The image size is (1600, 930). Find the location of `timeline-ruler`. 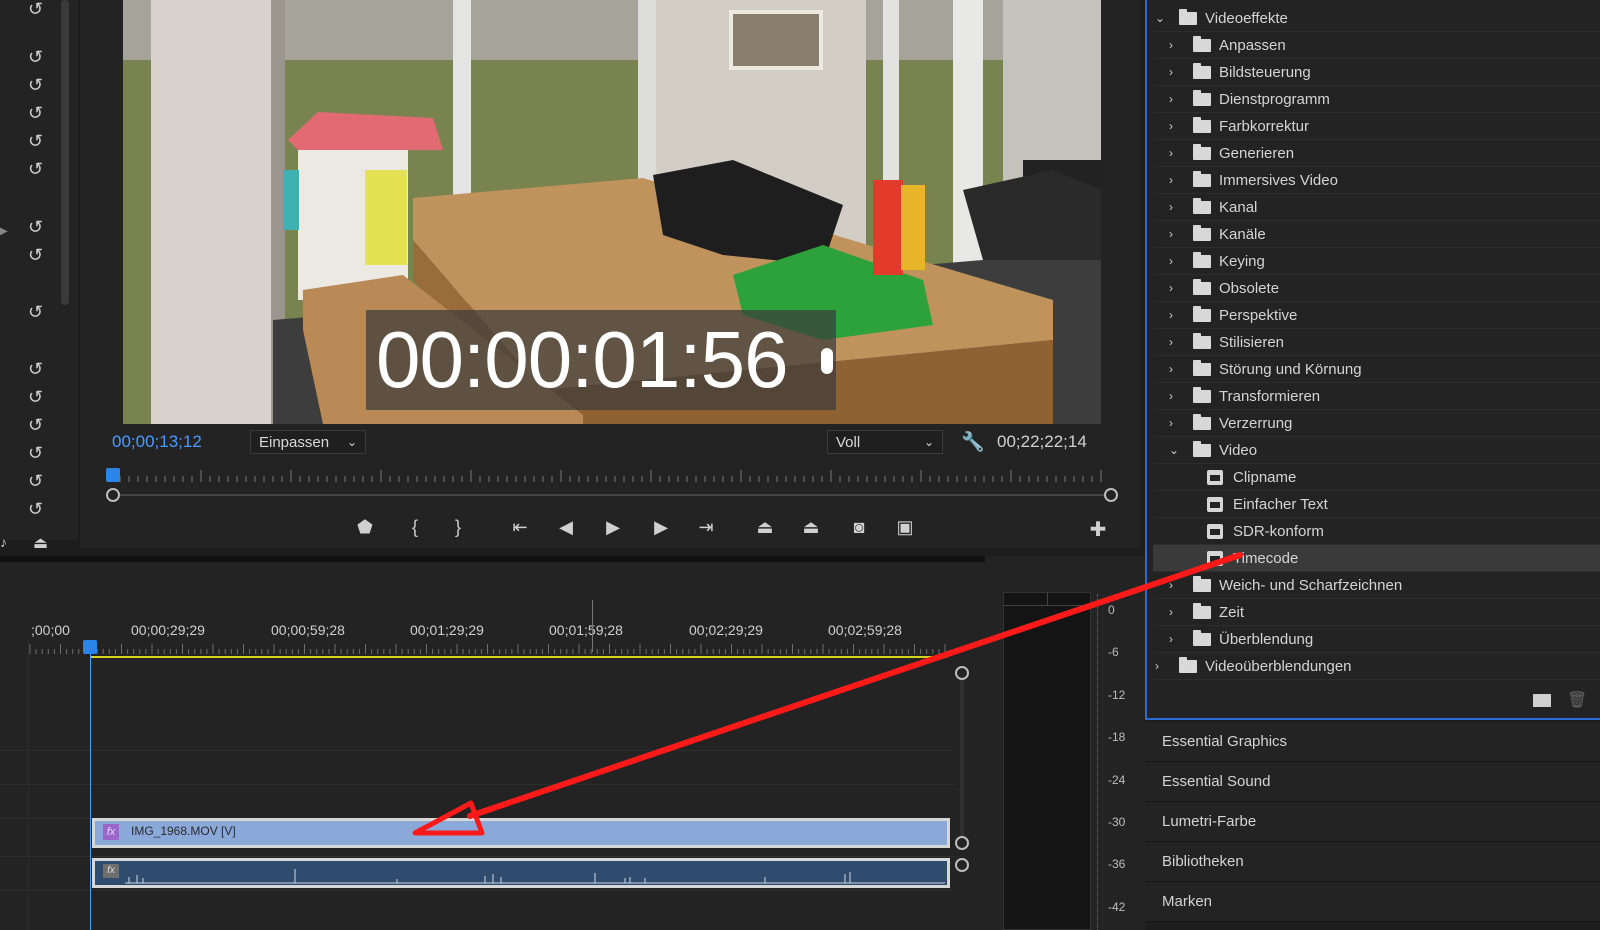

timeline-ruler is located at coordinates (488, 649).